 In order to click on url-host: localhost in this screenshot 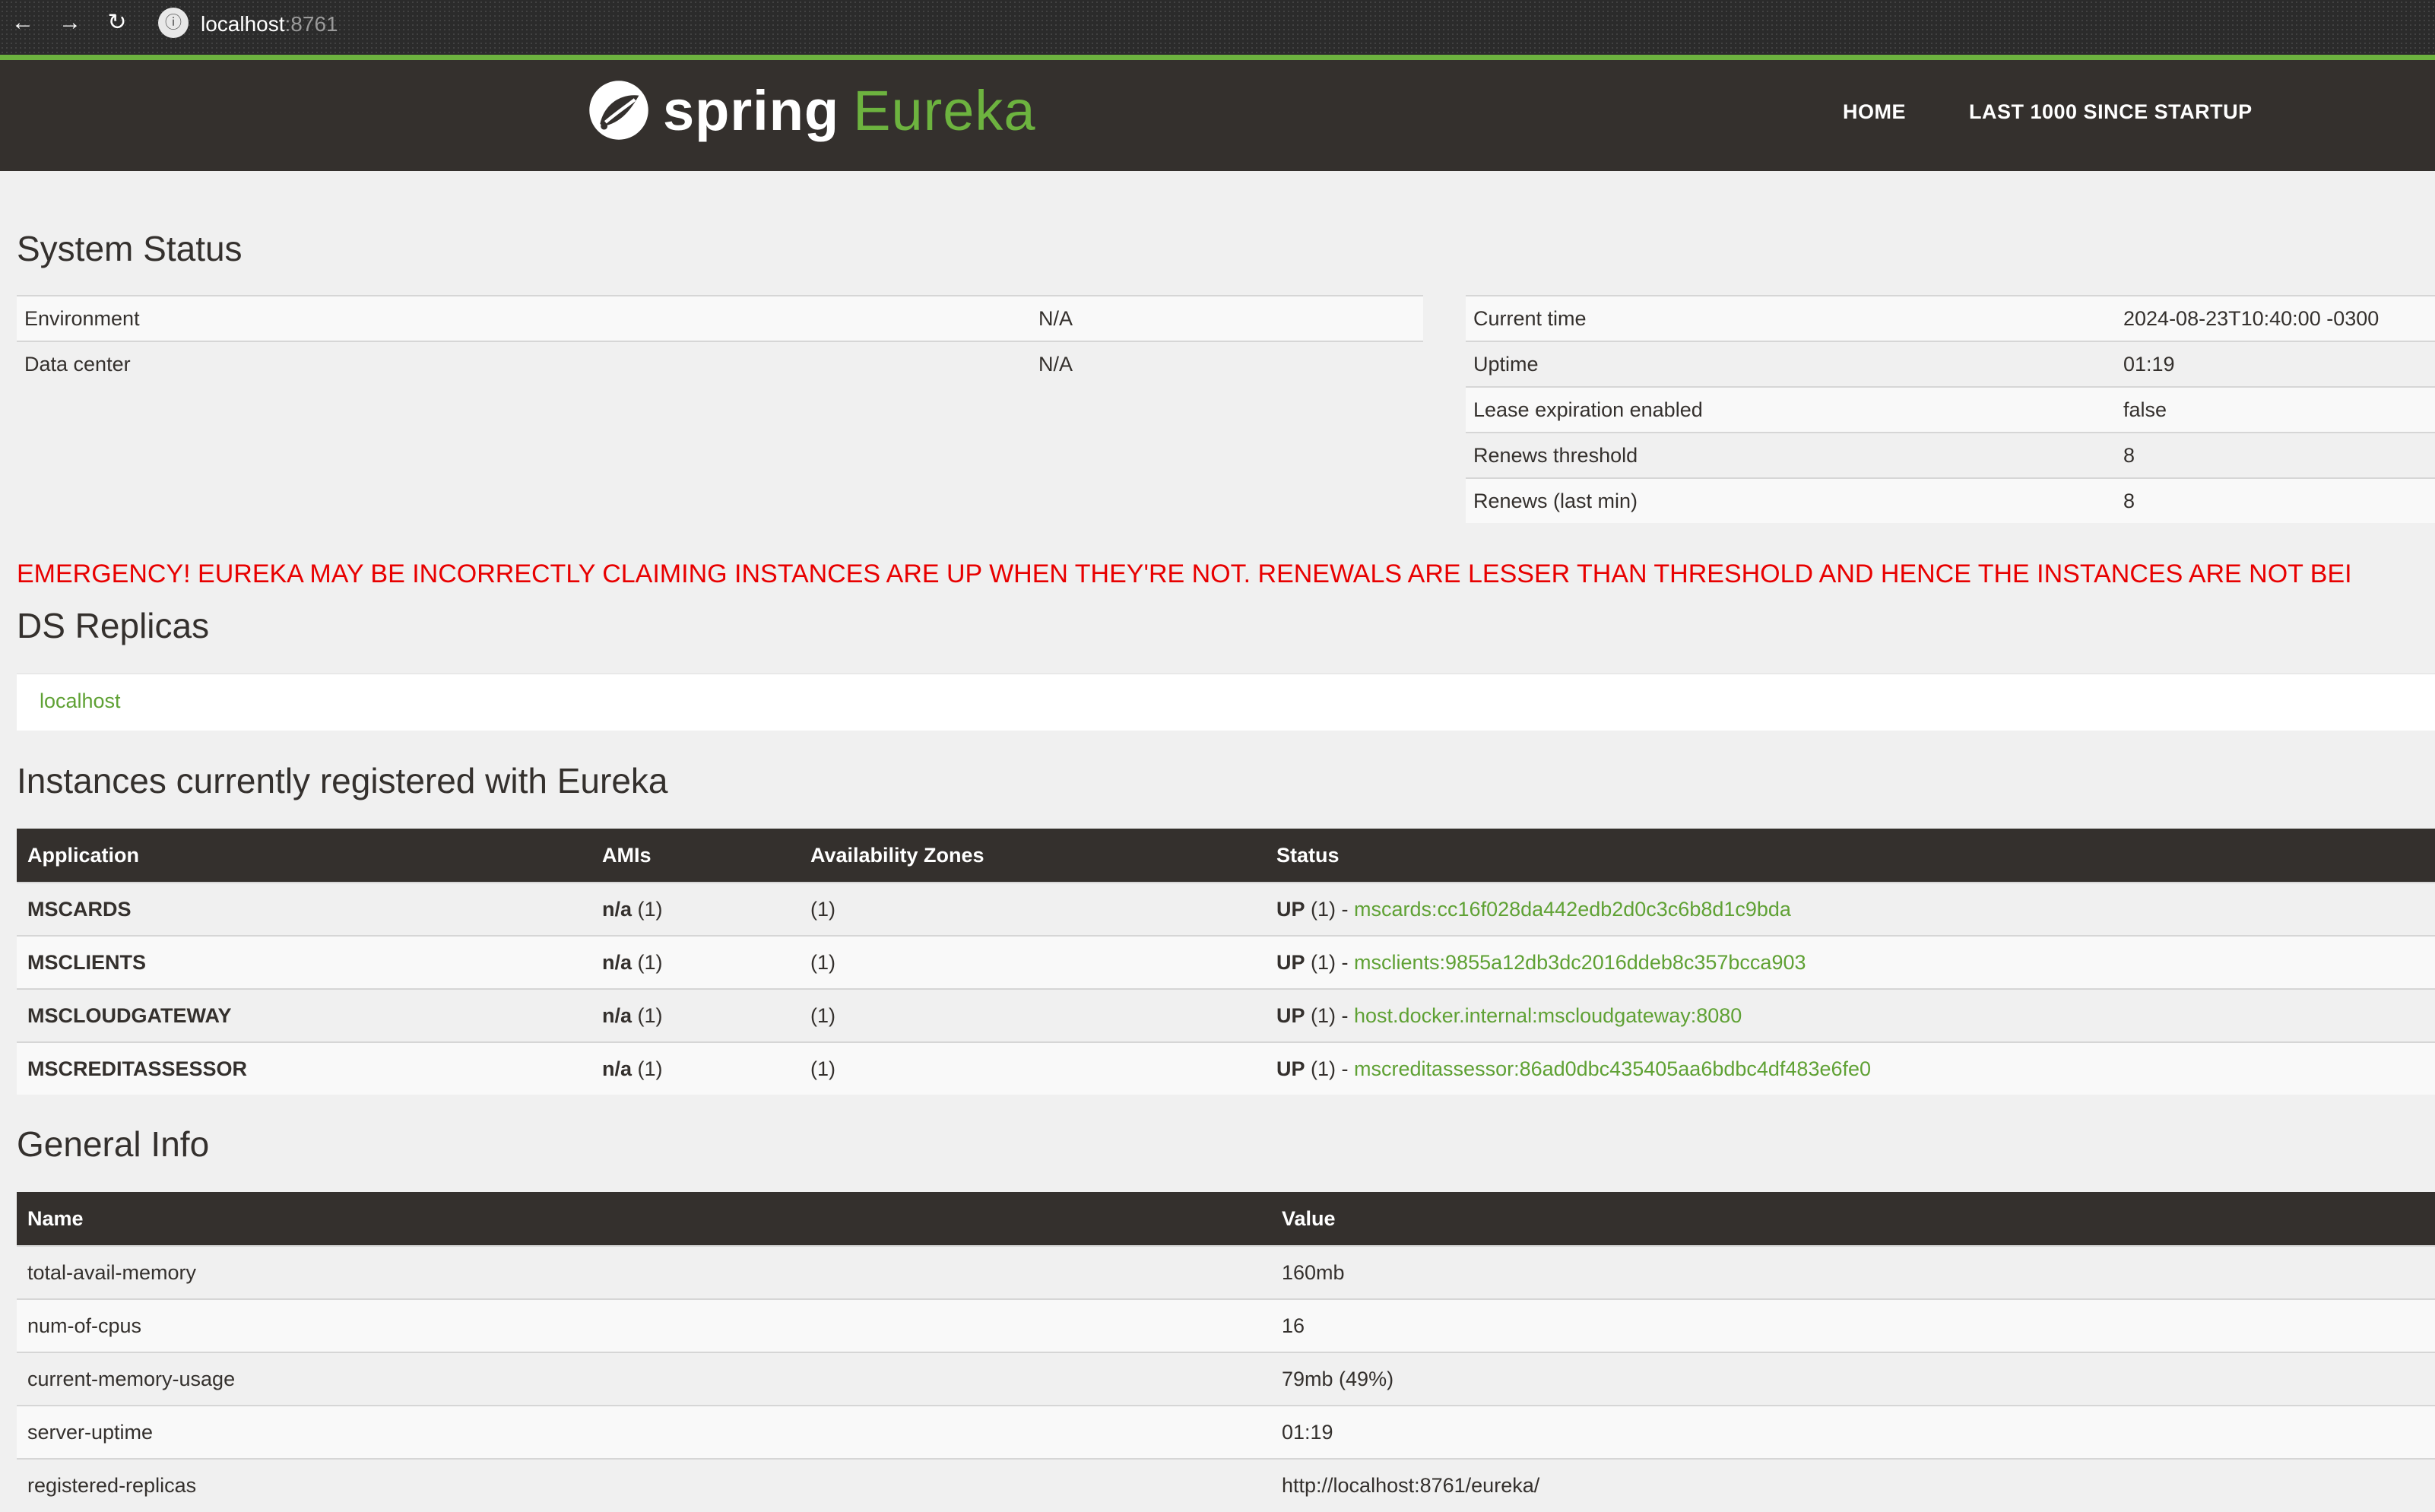, I will do `click(243, 24)`.